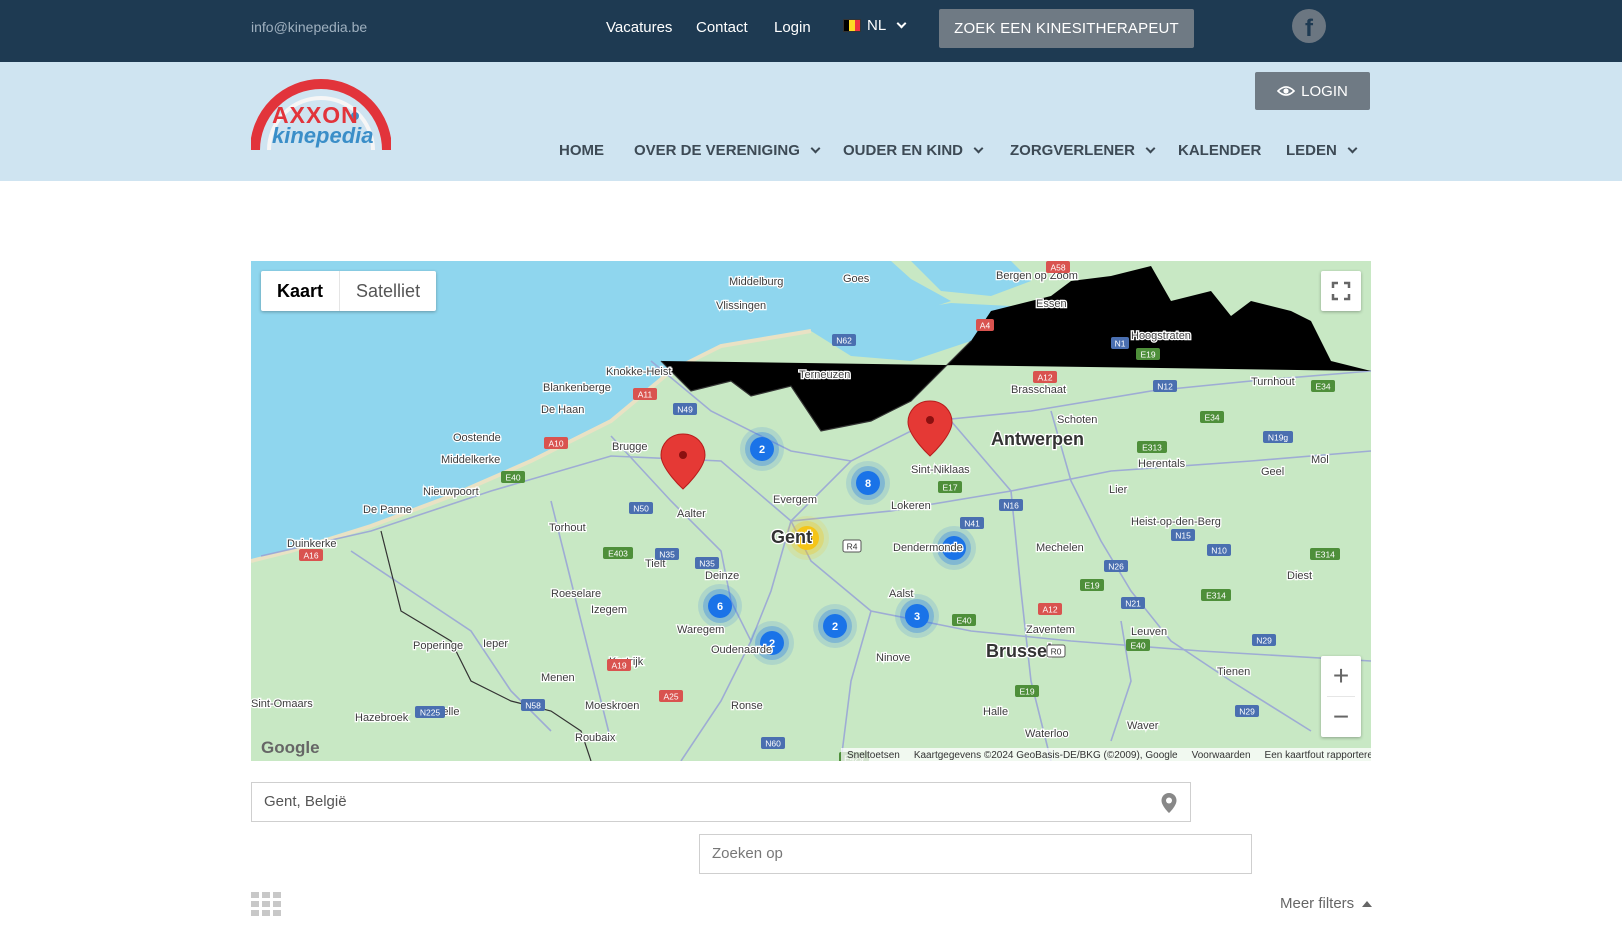  What do you see at coordinates (741, 306) in the screenshot?
I see `place-label: Vlissingen` at bounding box center [741, 306].